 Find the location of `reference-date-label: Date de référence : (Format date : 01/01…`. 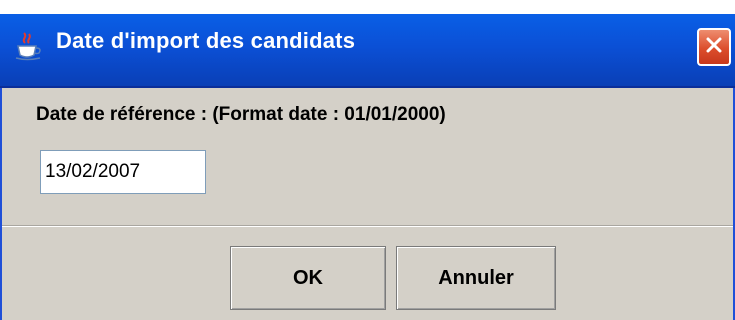

reference-date-label: Date de référence : (Format date : 01/01… is located at coordinates (241, 114).